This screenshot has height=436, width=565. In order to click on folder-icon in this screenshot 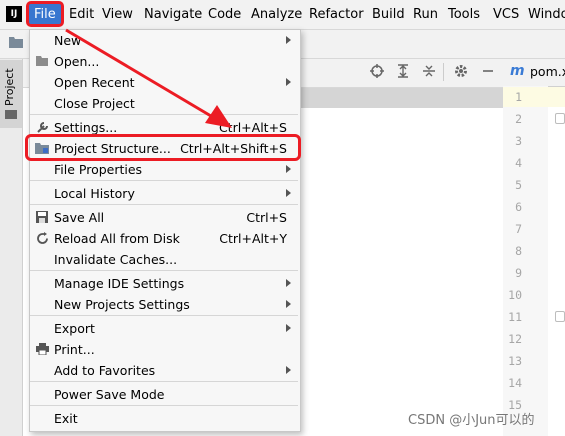, I will do `click(11, 114)`.